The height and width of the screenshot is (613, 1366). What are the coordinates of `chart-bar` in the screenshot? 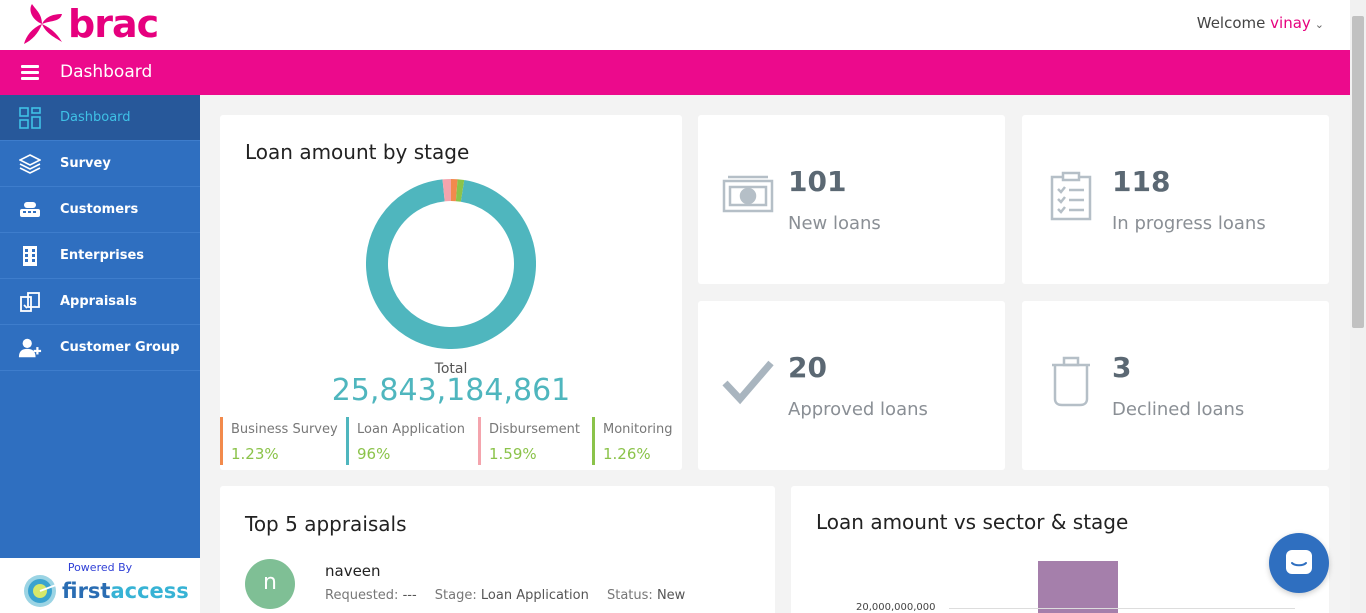 It's located at (1078, 587).